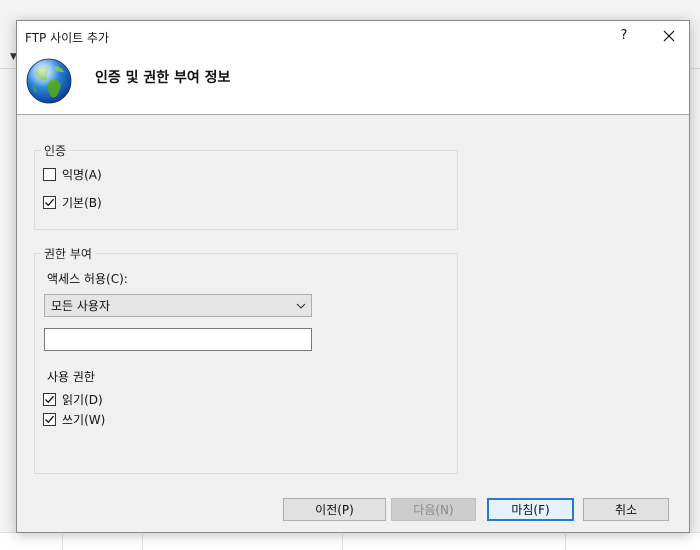 This screenshot has height=550, width=700. What do you see at coordinates (353, 83) in the screenshot?
I see `wizard-header: 인증 및 권한 부여 정보` at bounding box center [353, 83].